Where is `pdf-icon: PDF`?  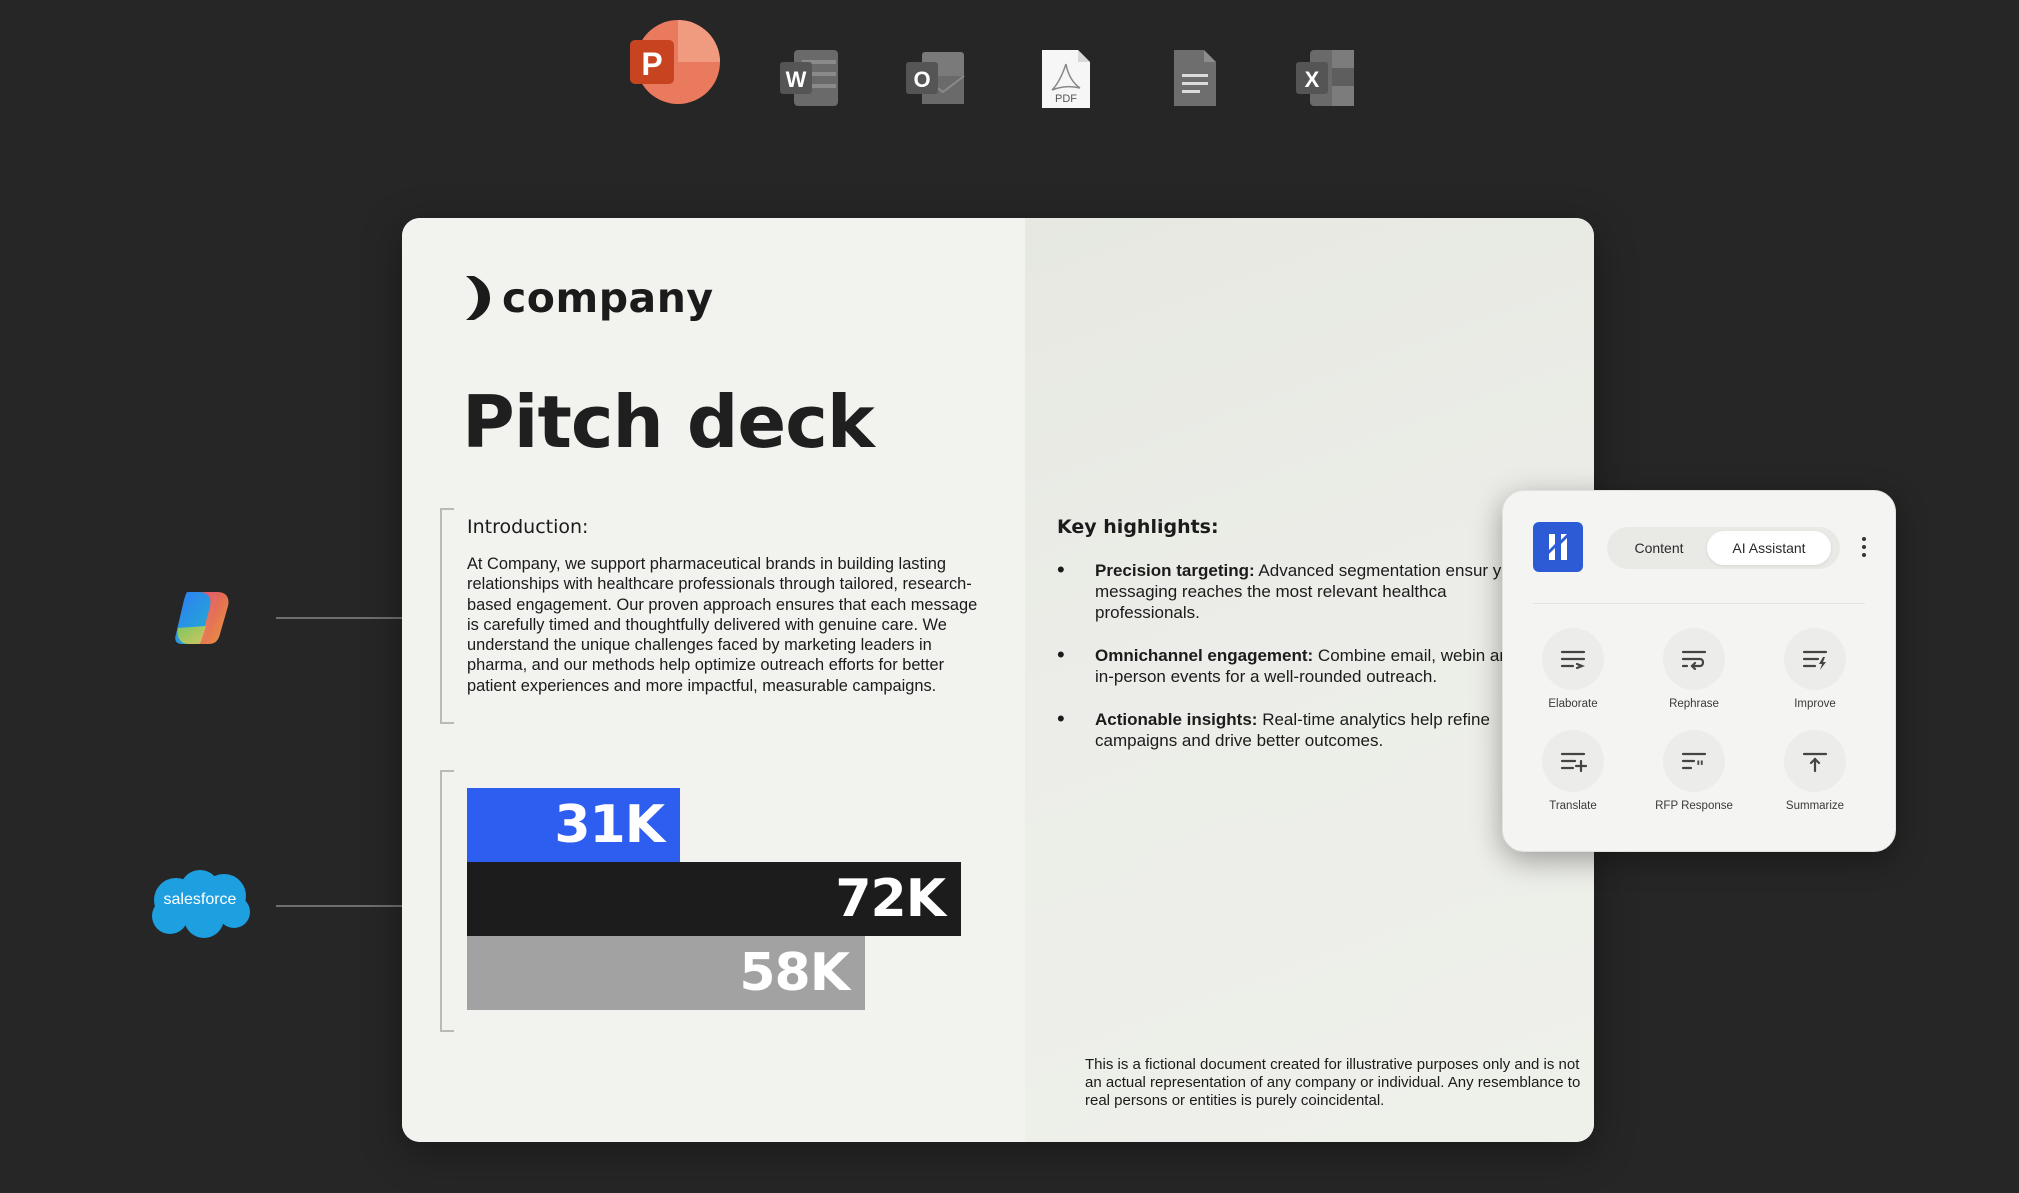
pdf-icon: PDF is located at coordinates (1066, 79).